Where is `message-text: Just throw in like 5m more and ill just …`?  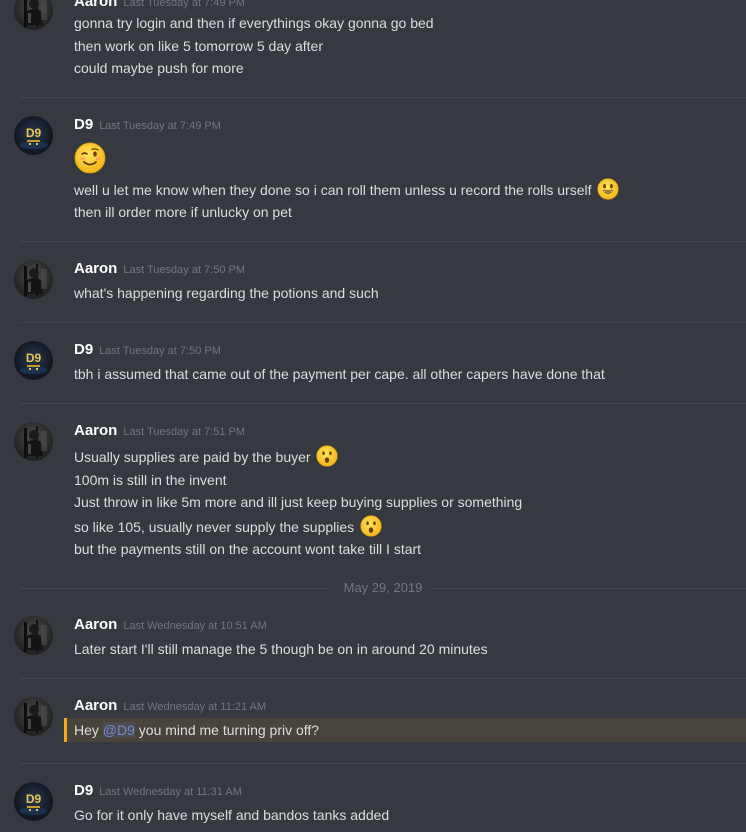
message-text: Just throw in like 5m more and ill just … is located at coordinates (298, 502).